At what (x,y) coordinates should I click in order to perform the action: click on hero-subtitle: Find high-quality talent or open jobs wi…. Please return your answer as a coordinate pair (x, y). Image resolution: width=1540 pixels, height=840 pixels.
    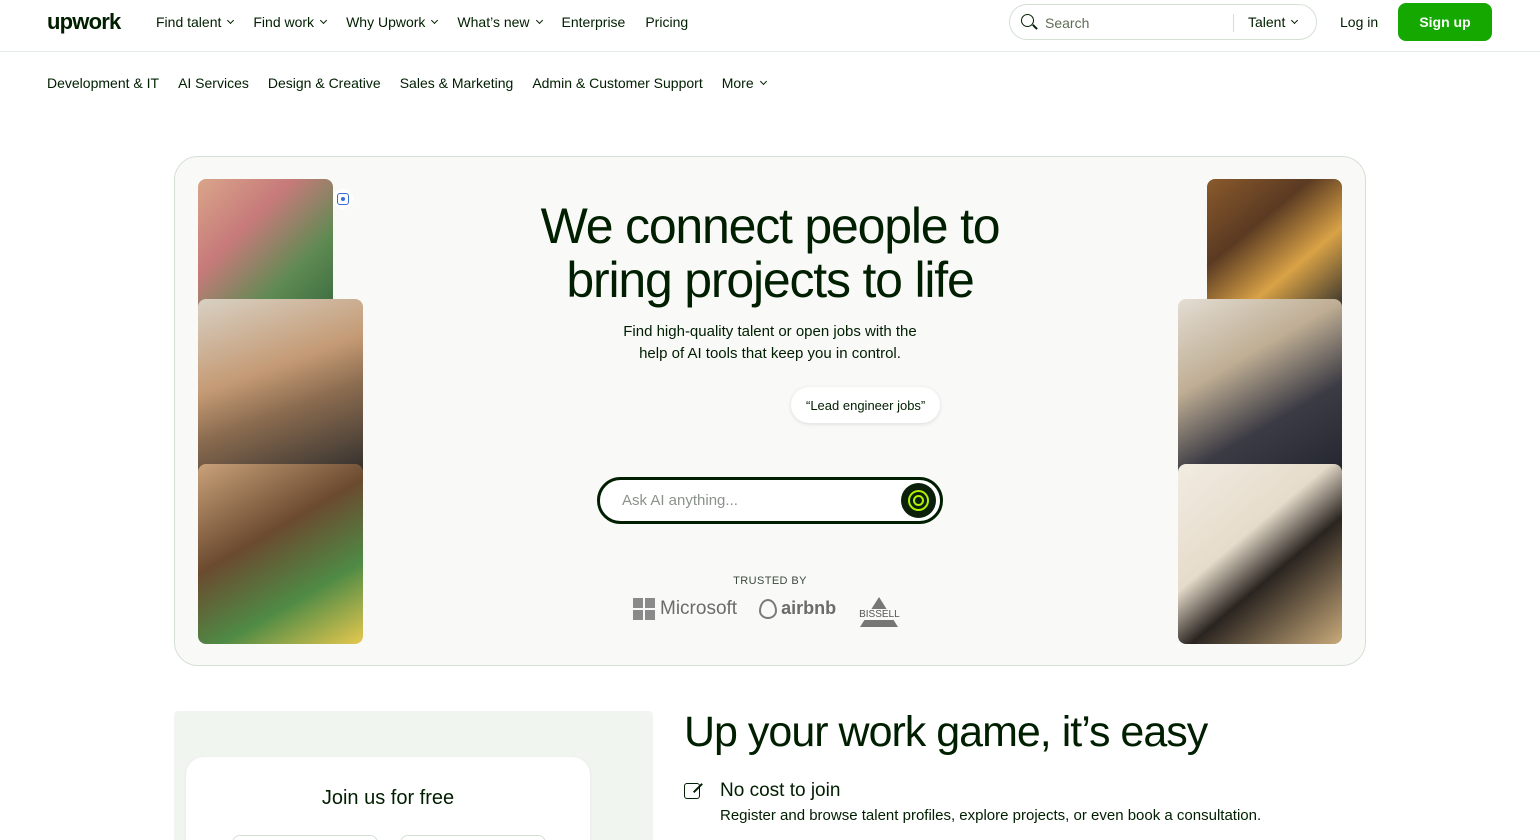
    Looking at the image, I should click on (770, 342).